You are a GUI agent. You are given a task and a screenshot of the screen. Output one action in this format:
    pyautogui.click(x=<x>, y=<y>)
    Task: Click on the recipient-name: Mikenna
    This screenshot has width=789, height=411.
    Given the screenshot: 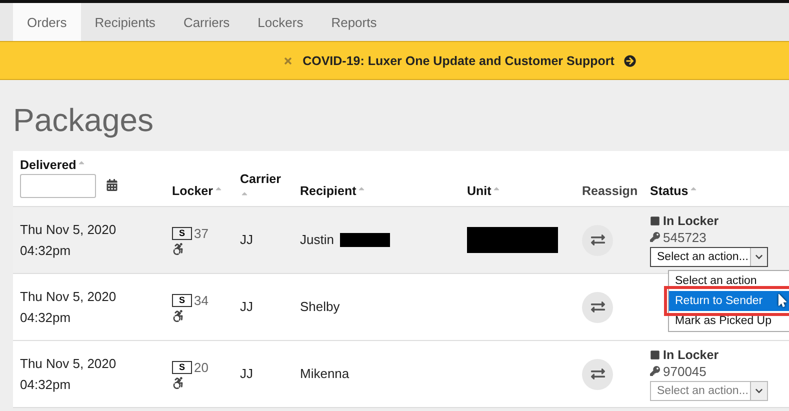 What is the action you would take?
    pyautogui.click(x=325, y=374)
    